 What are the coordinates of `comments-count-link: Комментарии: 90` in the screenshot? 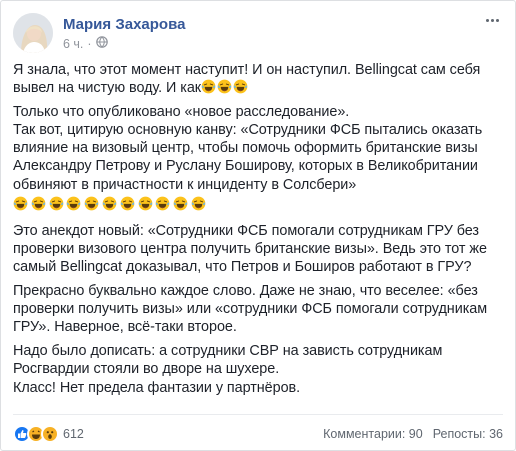 It's located at (373, 434).